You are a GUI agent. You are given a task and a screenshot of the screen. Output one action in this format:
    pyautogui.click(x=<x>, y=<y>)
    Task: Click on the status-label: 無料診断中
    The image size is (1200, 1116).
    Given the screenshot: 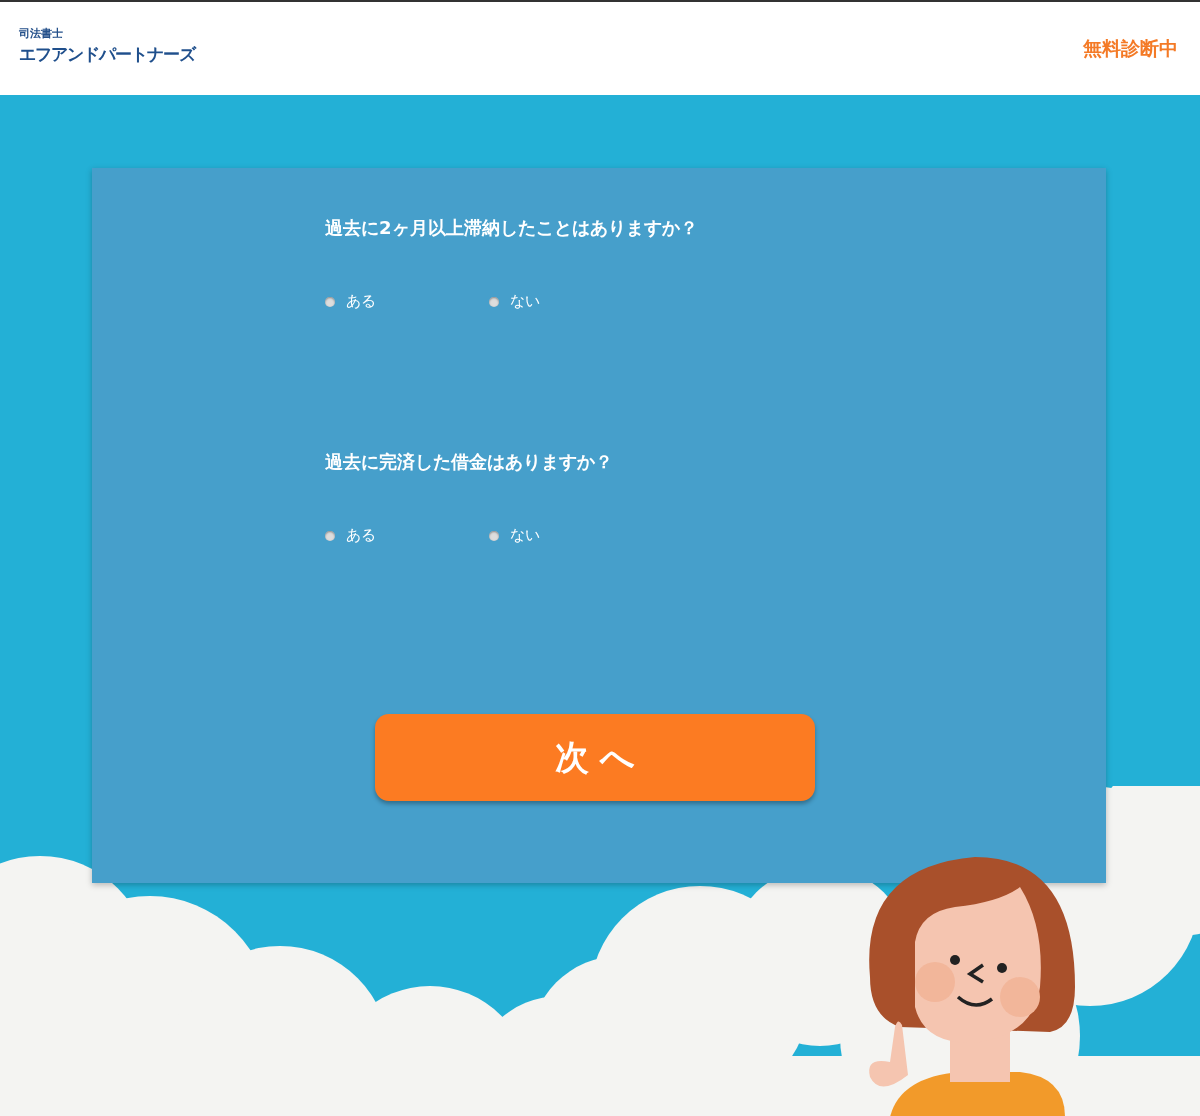 What is the action you would take?
    pyautogui.click(x=1130, y=48)
    